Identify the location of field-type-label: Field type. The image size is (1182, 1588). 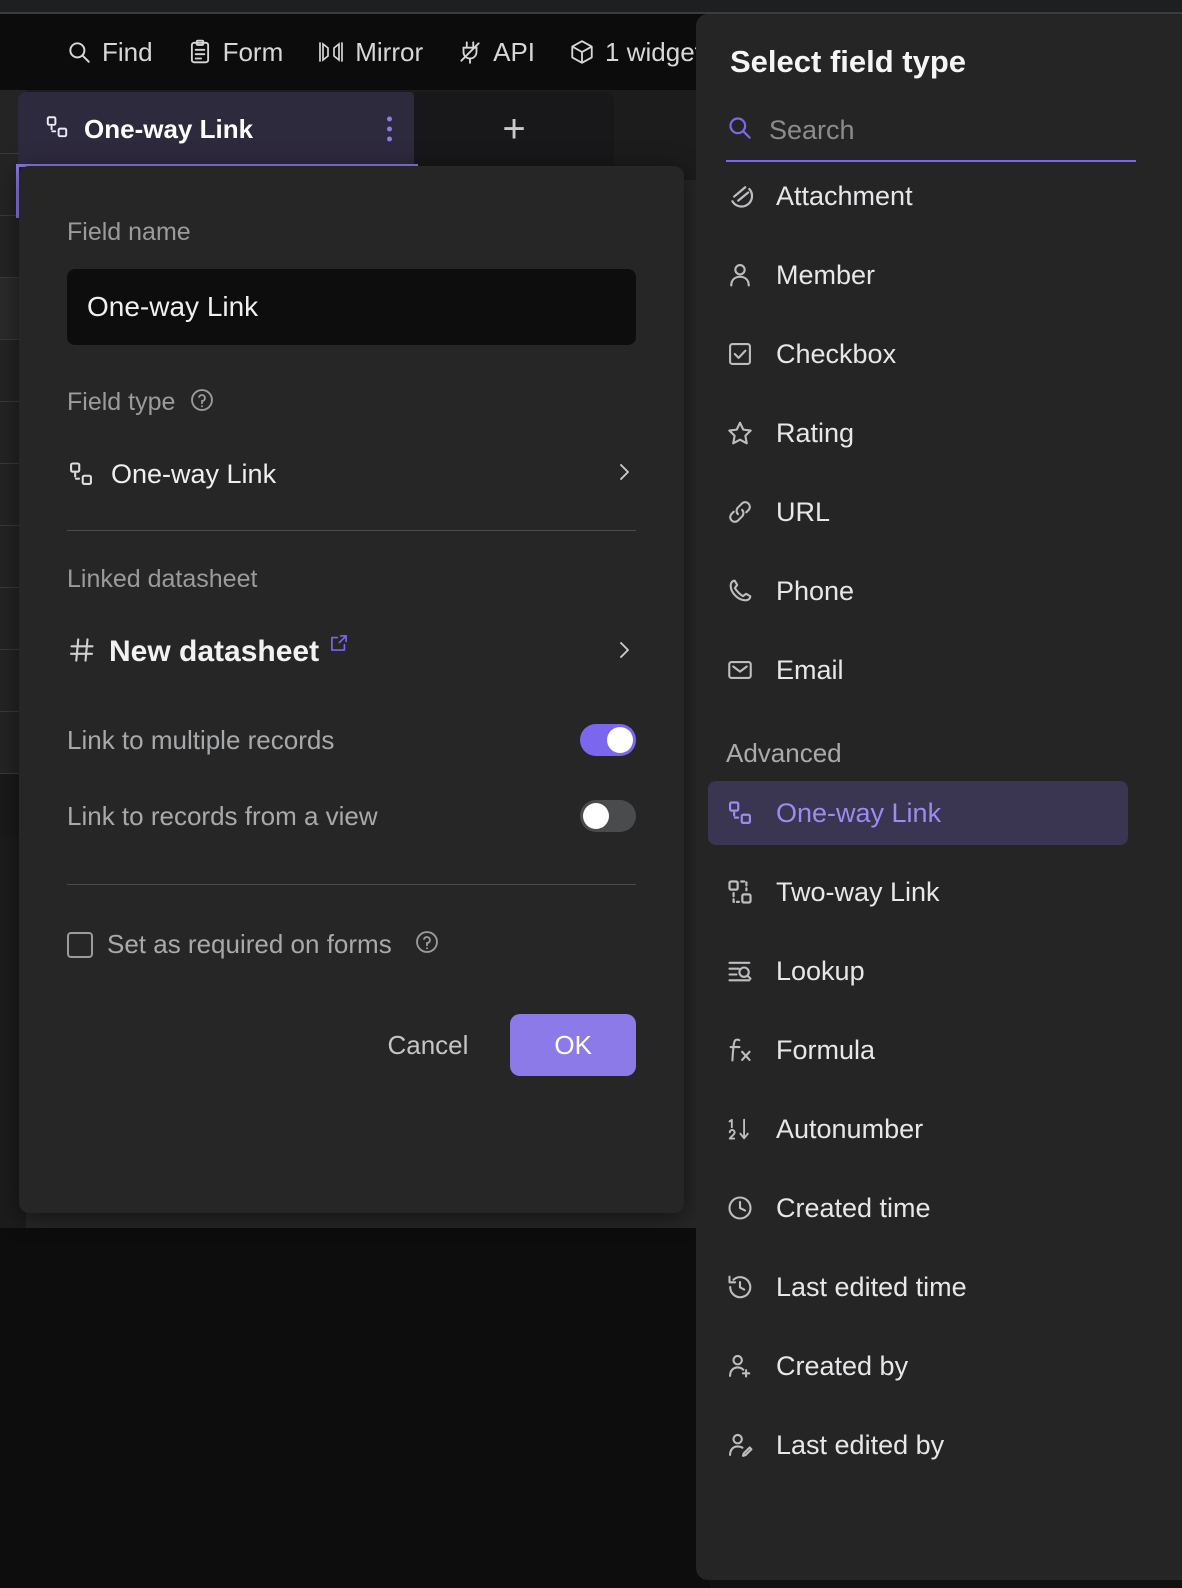
(121, 402).